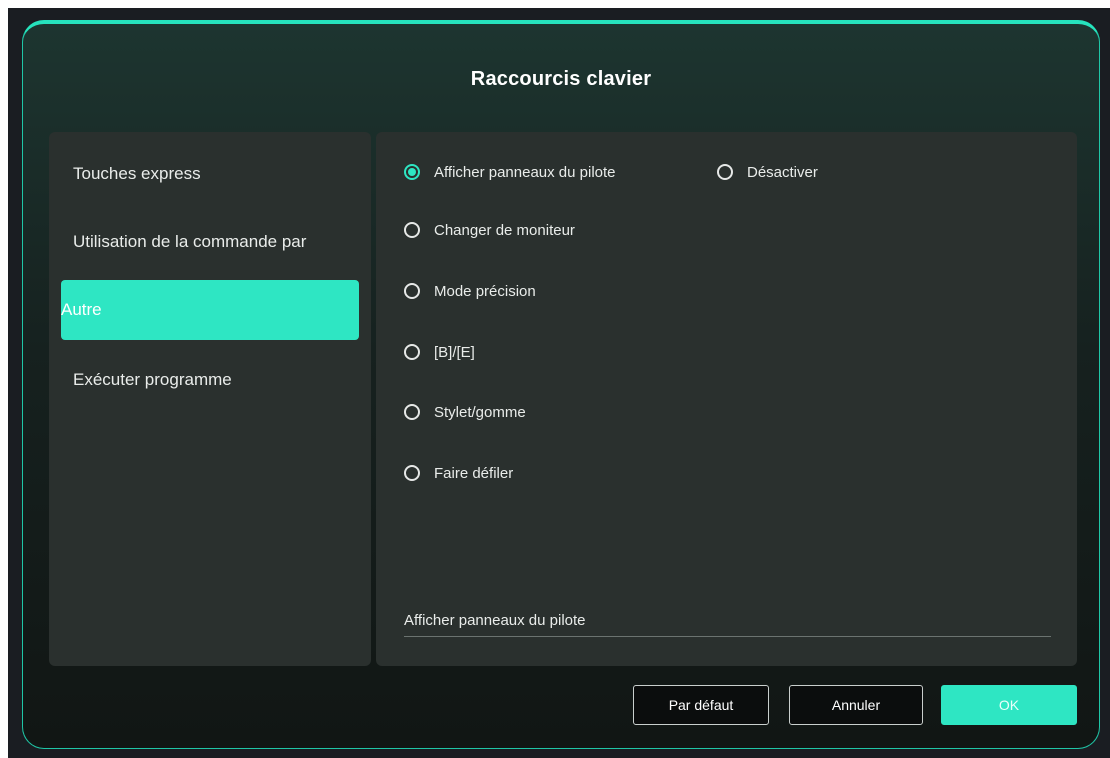 Image resolution: width=1110 pixels, height=758 pixels. I want to click on radio-b-e: [B]/[E], so click(439, 352).